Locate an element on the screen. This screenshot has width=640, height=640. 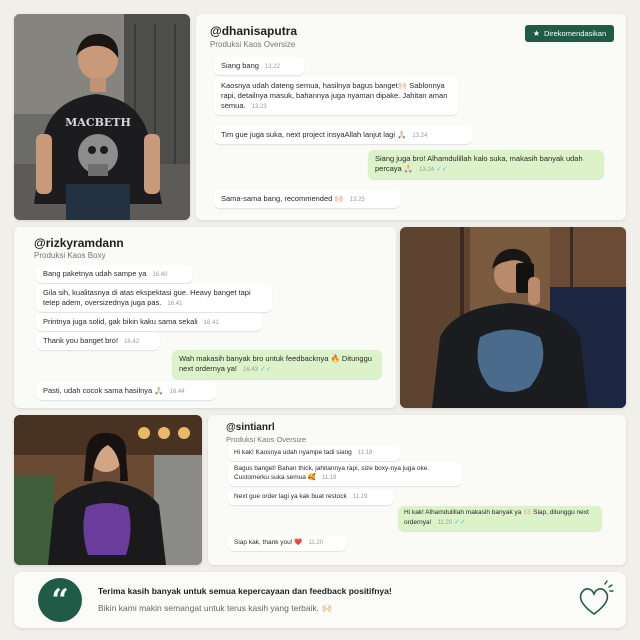
customer-photo-1: MACBETH is located at coordinates (102, 117).